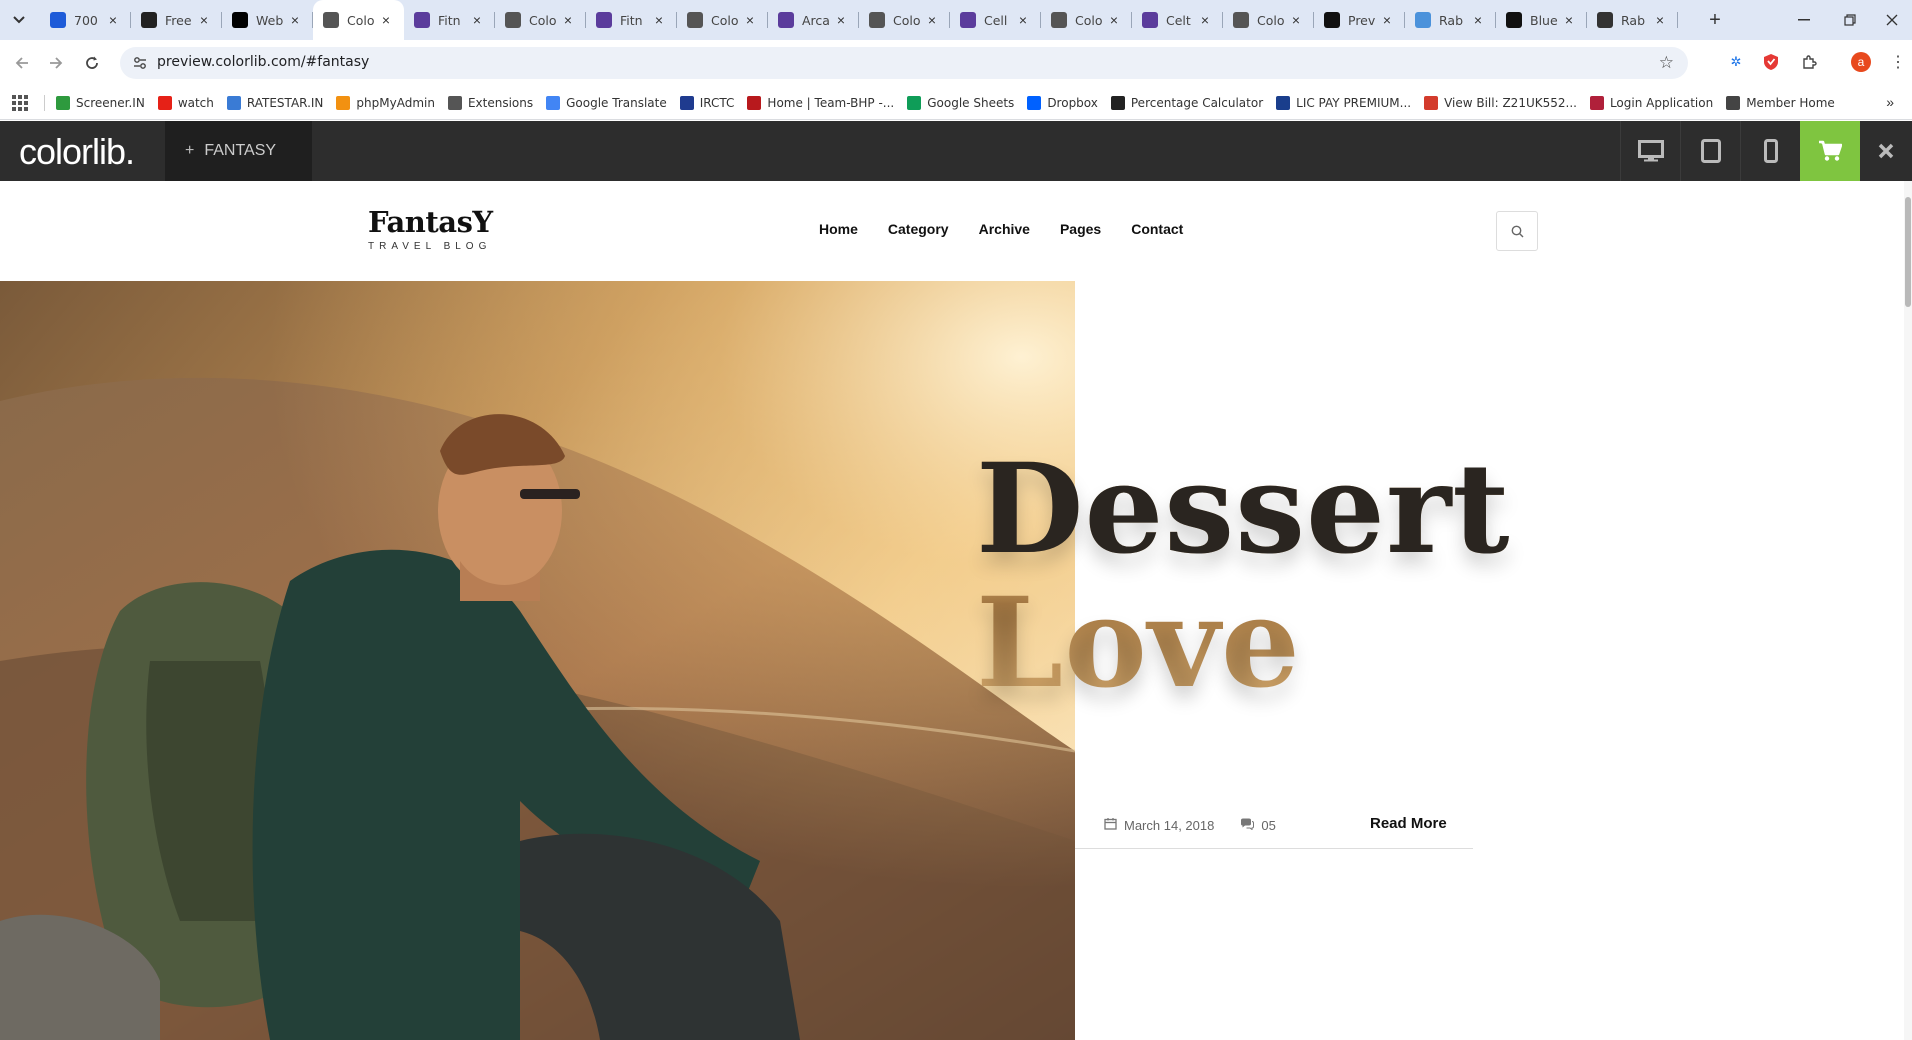  Describe the element at coordinates (1062, 103) in the screenshot. I see `bookmark-item: Dropbox` at that location.